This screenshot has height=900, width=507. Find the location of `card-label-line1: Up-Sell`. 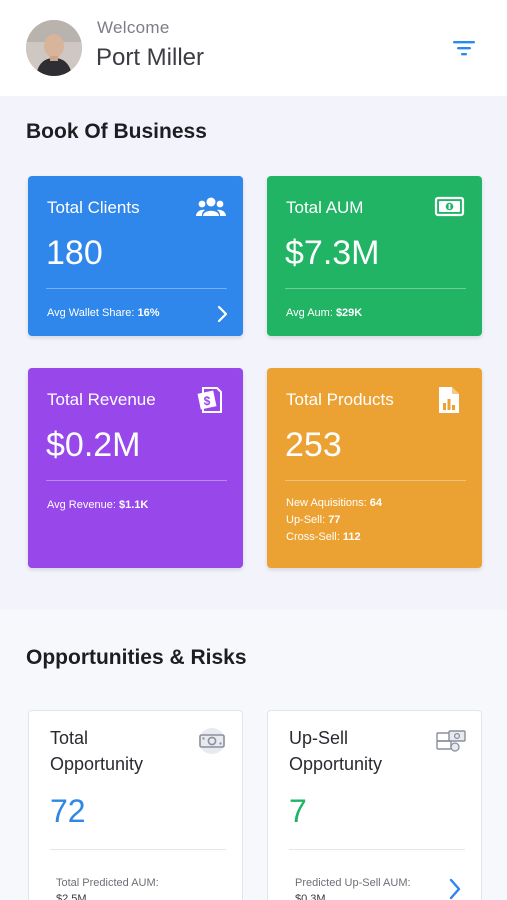

card-label-line1: Up-Sell is located at coordinates (319, 738).